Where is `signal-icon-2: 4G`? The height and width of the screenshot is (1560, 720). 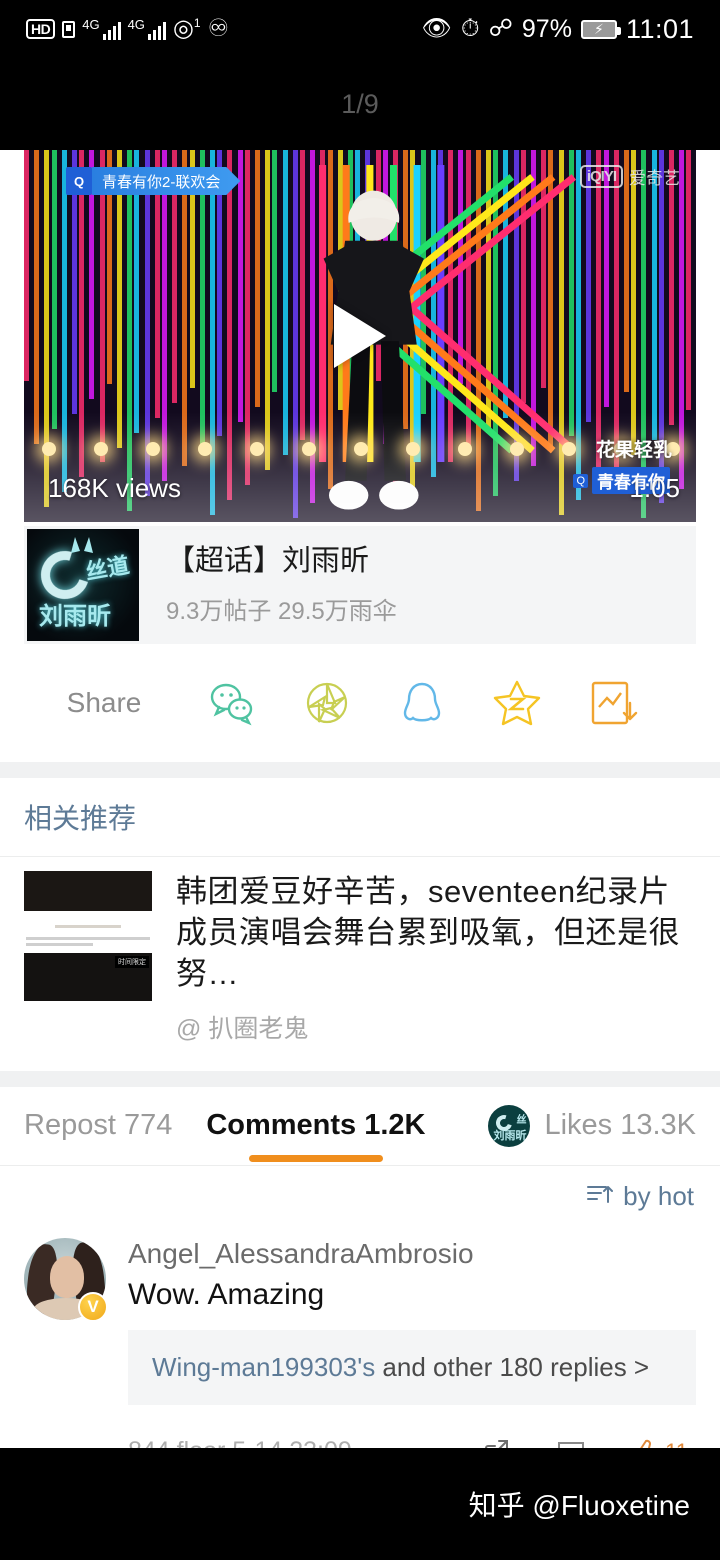 signal-icon-2: 4G is located at coordinates (147, 29).